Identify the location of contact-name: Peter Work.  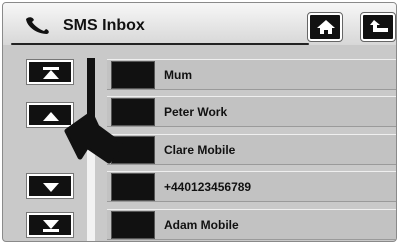
(196, 112).